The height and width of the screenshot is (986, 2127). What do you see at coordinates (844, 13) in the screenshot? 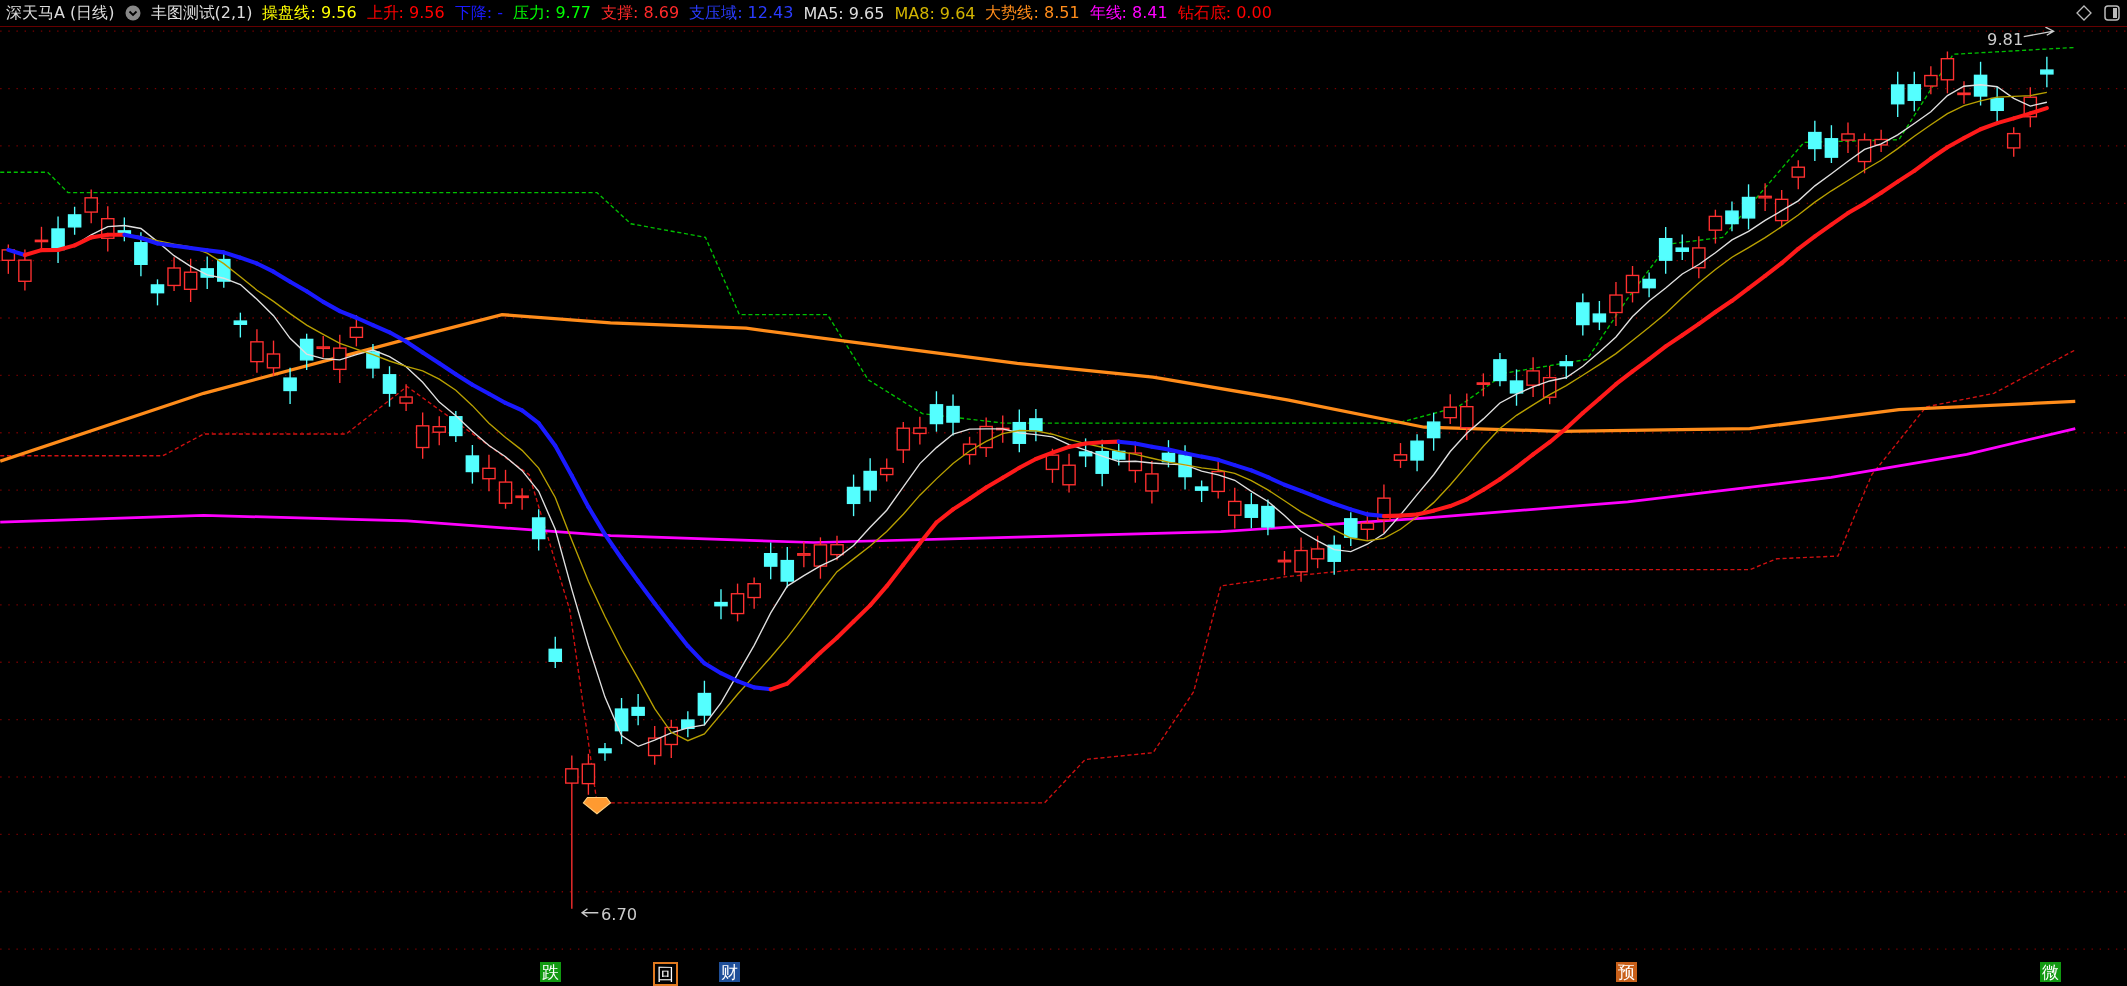
I see `indicator-reading: MA5: 9.65` at bounding box center [844, 13].